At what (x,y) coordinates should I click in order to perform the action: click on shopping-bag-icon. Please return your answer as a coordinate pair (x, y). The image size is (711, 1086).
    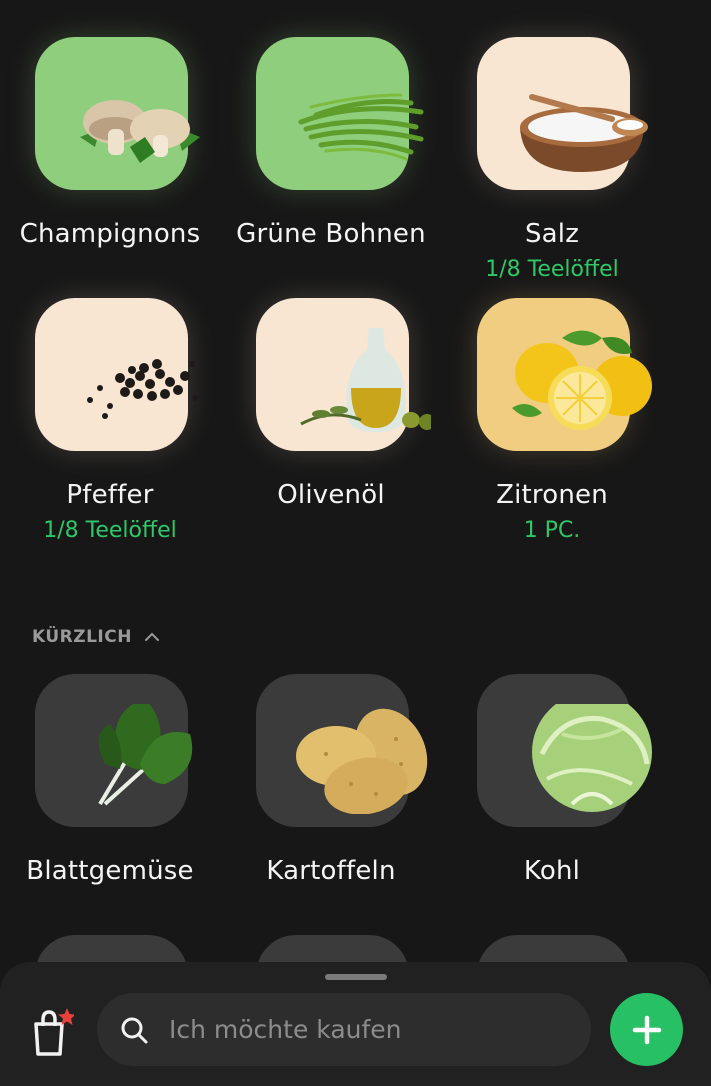
    Looking at the image, I should click on (52, 1033).